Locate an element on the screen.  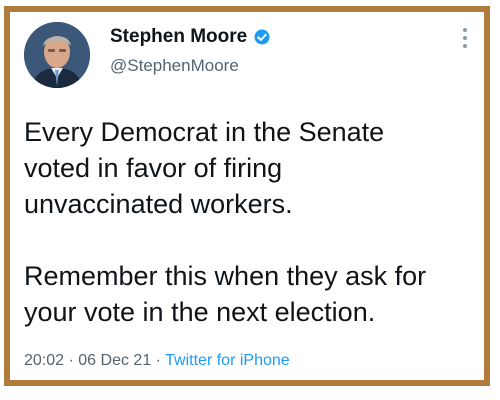
more-vertical-icon is located at coordinates (465, 38).